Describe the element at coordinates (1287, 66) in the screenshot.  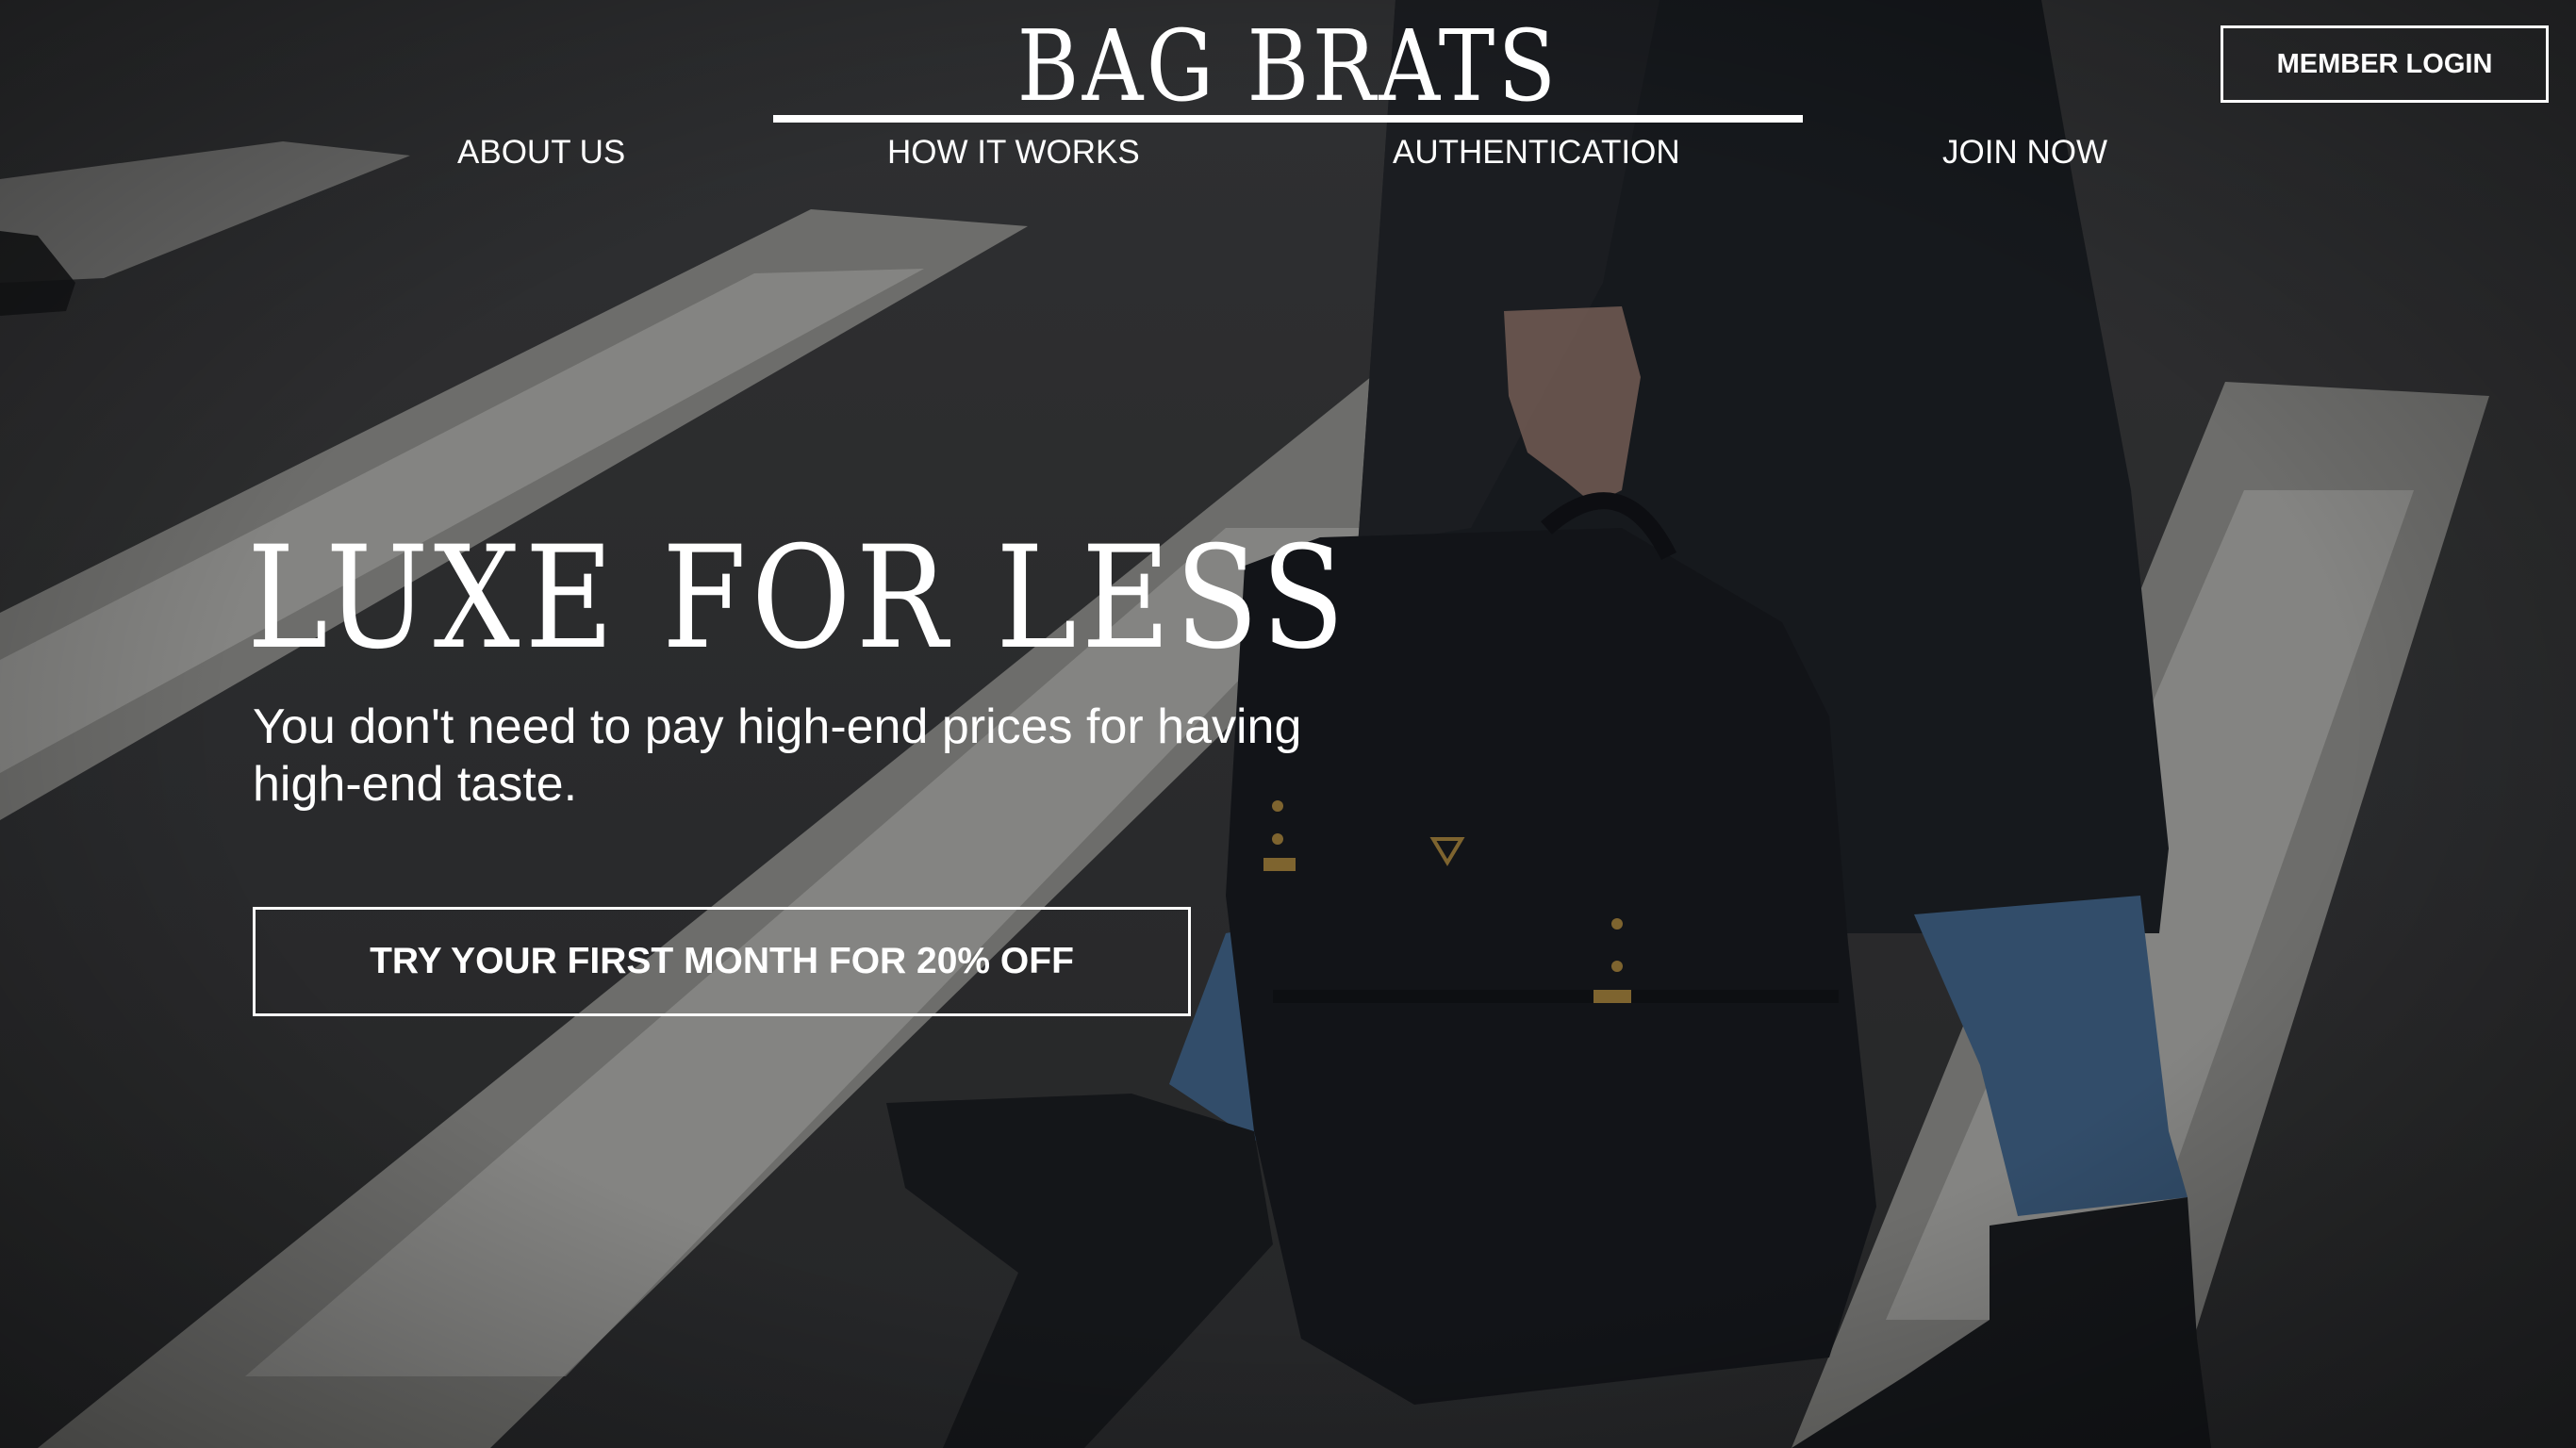
I see `brand-logo: BAG BRATS` at that location.